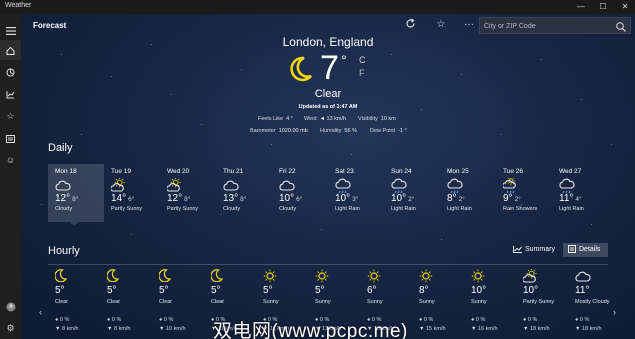  What do you see at coordinates (452, 198) in the screenshot?
I see `day-high: 8°` at bounding box center [452, 198].